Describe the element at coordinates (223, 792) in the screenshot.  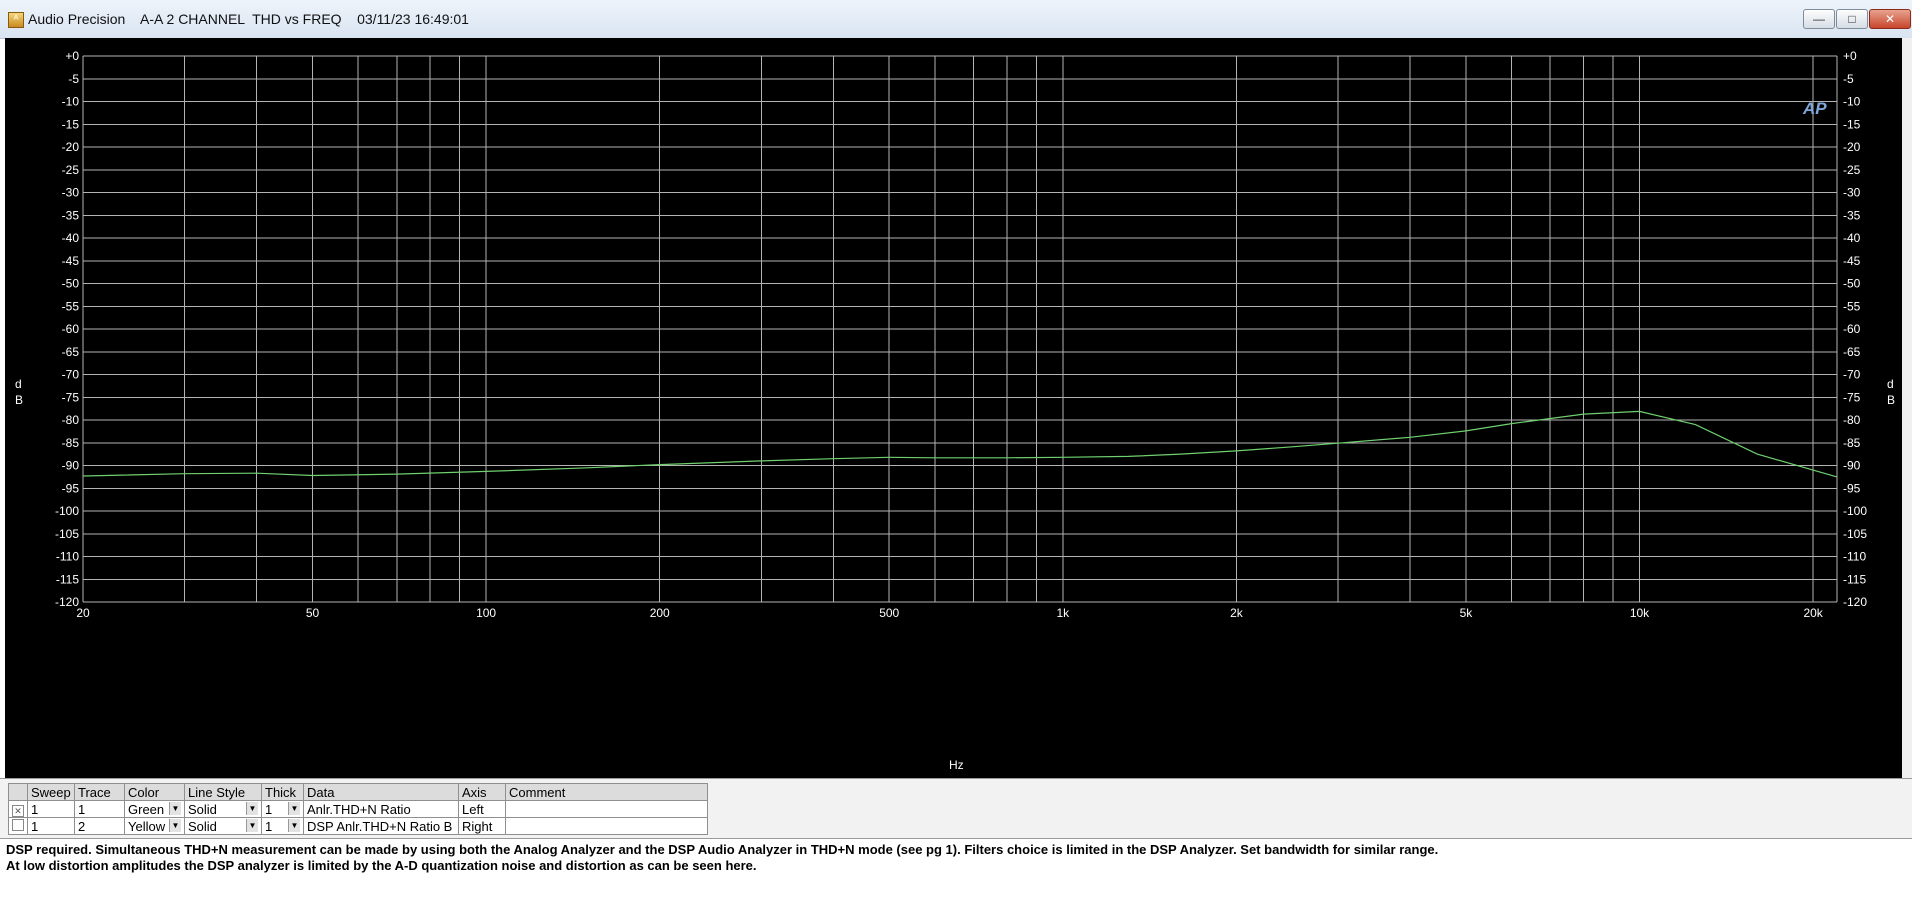
I see `table-header-line-style: Line Style` at that location.